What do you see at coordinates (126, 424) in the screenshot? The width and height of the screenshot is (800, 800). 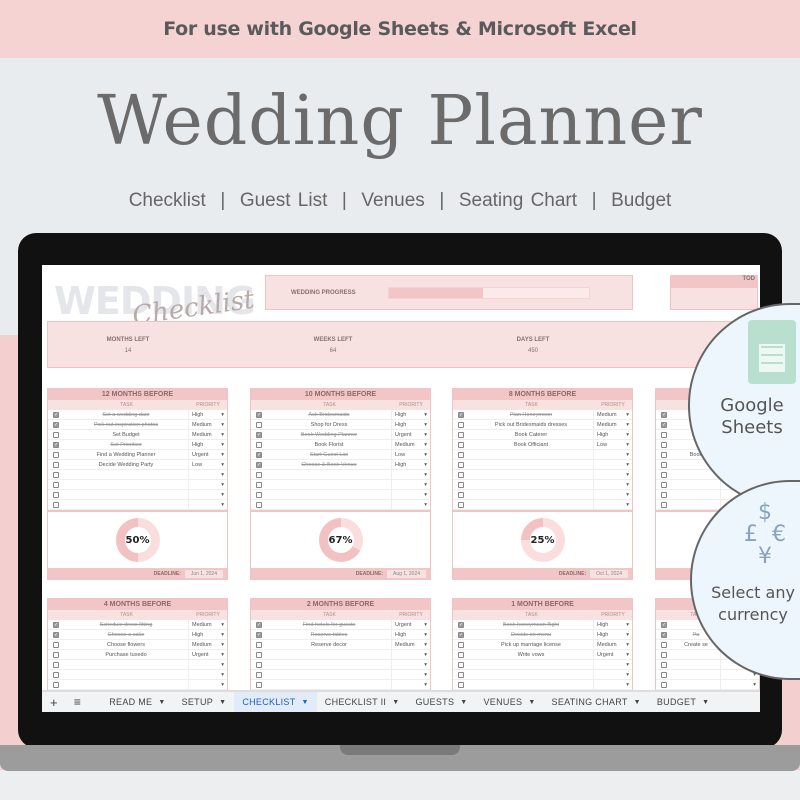 I see `task-cell: Pick out inspiration photos` at bounding box center [126, 424].